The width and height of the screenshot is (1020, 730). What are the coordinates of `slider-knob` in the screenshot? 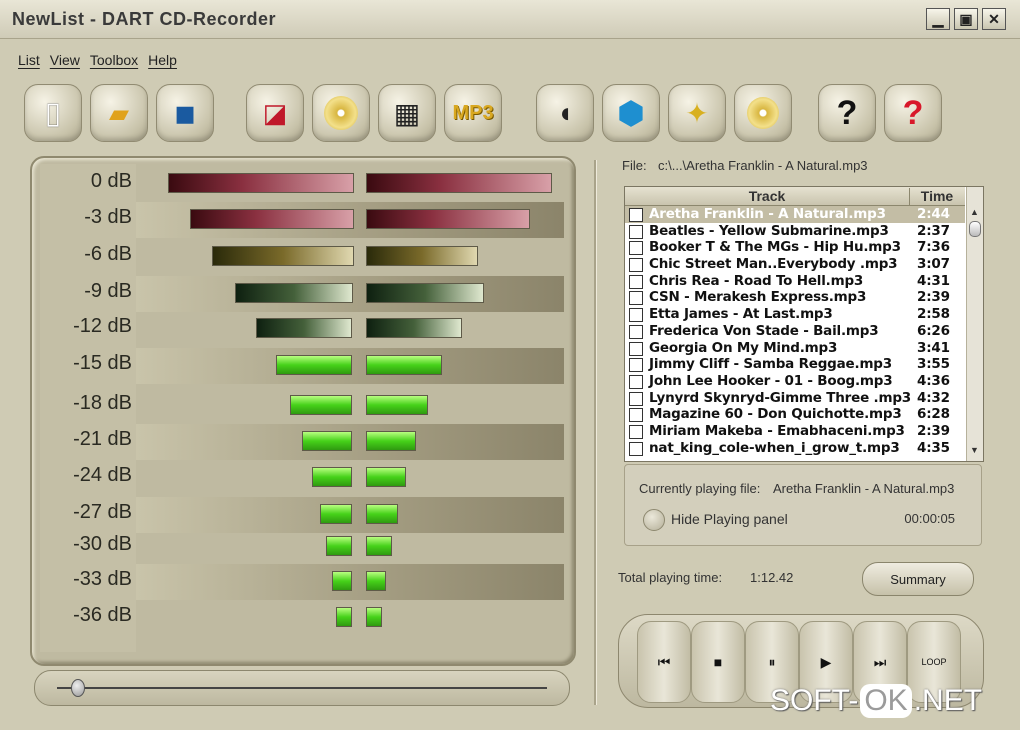 It's located at (78, 688).